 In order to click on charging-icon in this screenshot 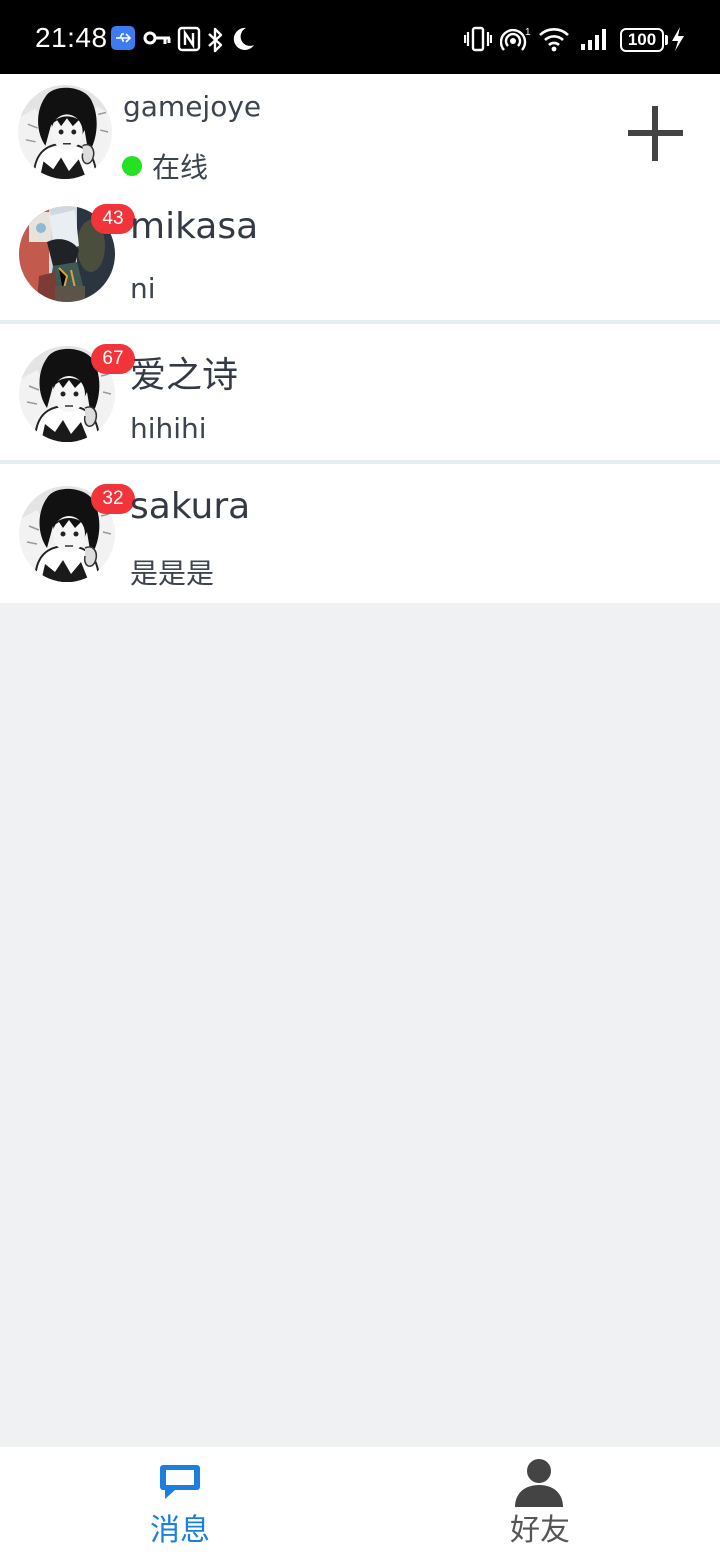, I will do `click(678, 39)`.